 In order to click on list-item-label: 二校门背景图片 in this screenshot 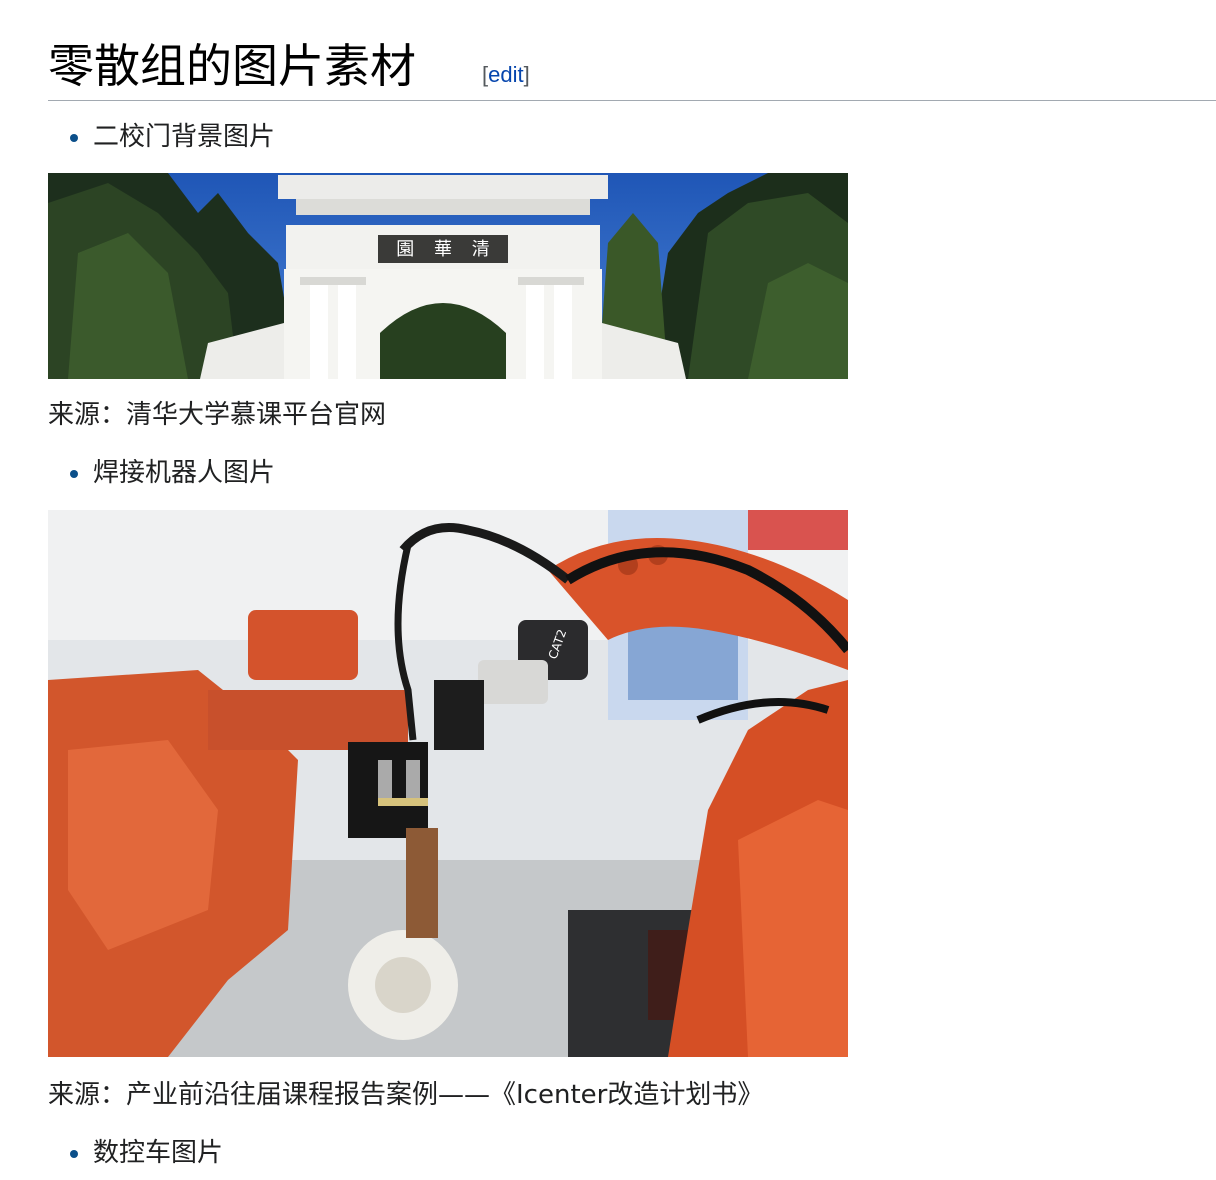, I will do `click(184, 137)`.